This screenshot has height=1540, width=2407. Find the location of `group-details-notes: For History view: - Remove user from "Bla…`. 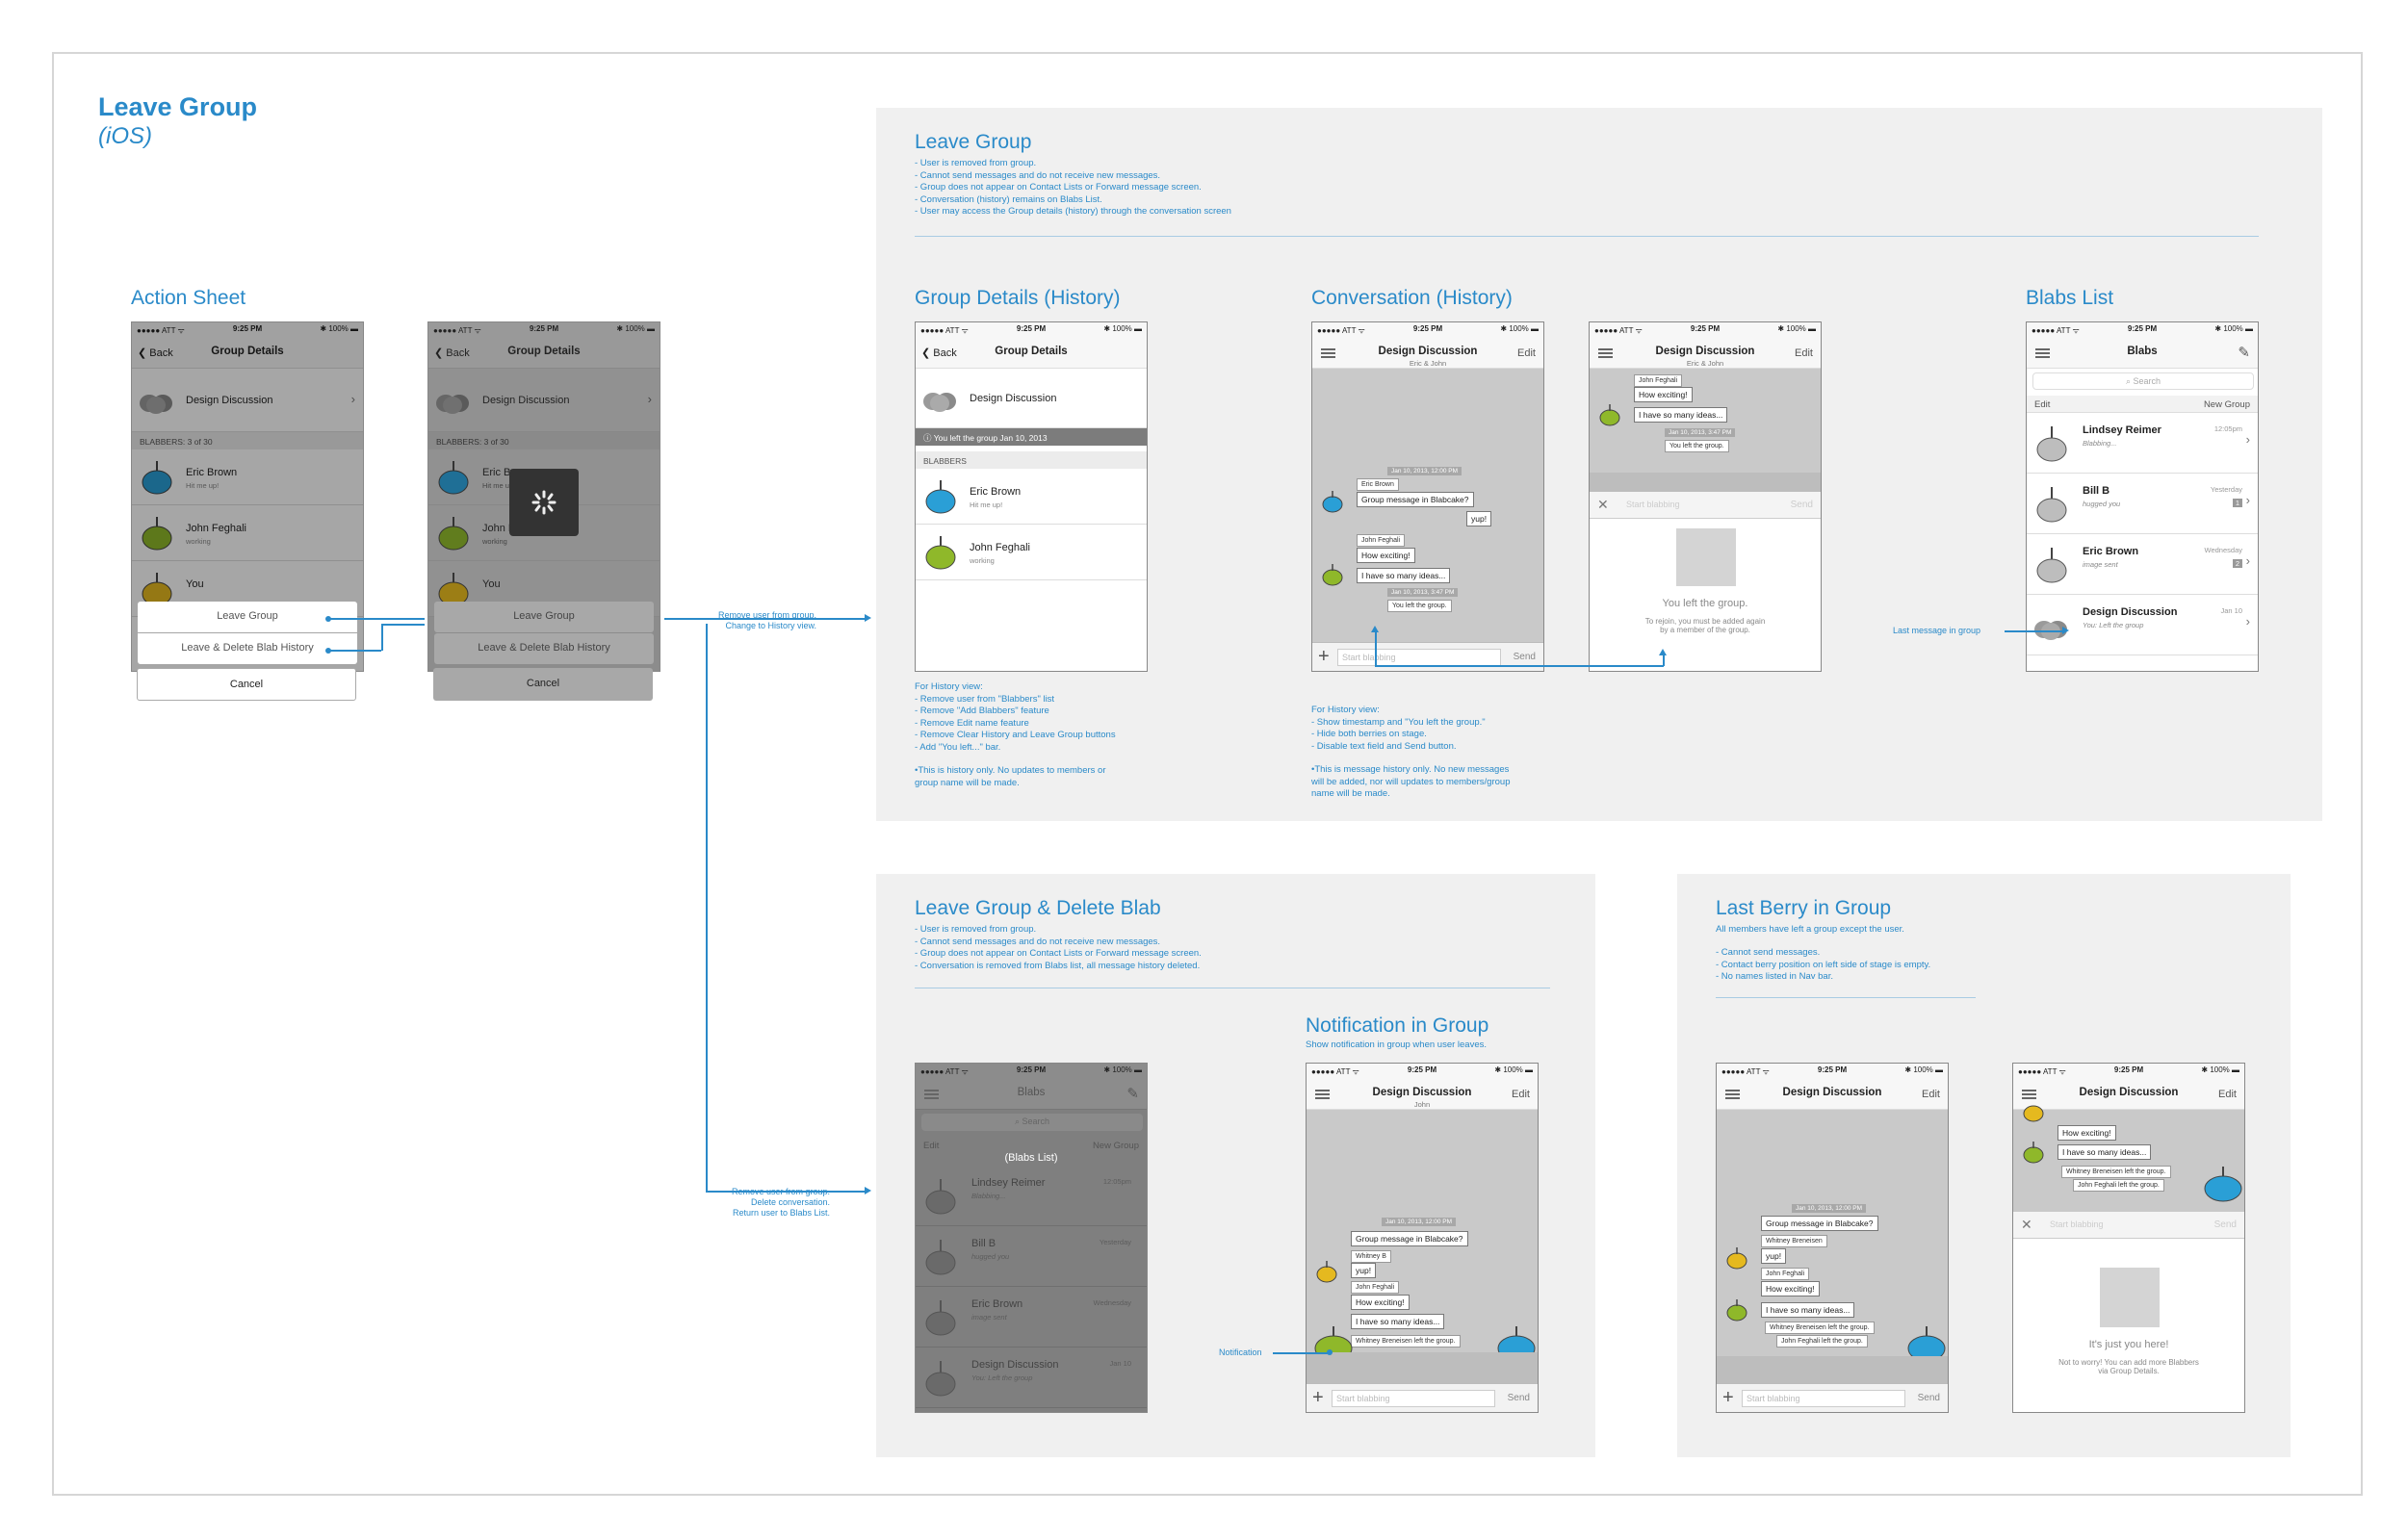

group-details-notes: For History view: - Remove user from "Bla… is located at coordinates (1015, 734).